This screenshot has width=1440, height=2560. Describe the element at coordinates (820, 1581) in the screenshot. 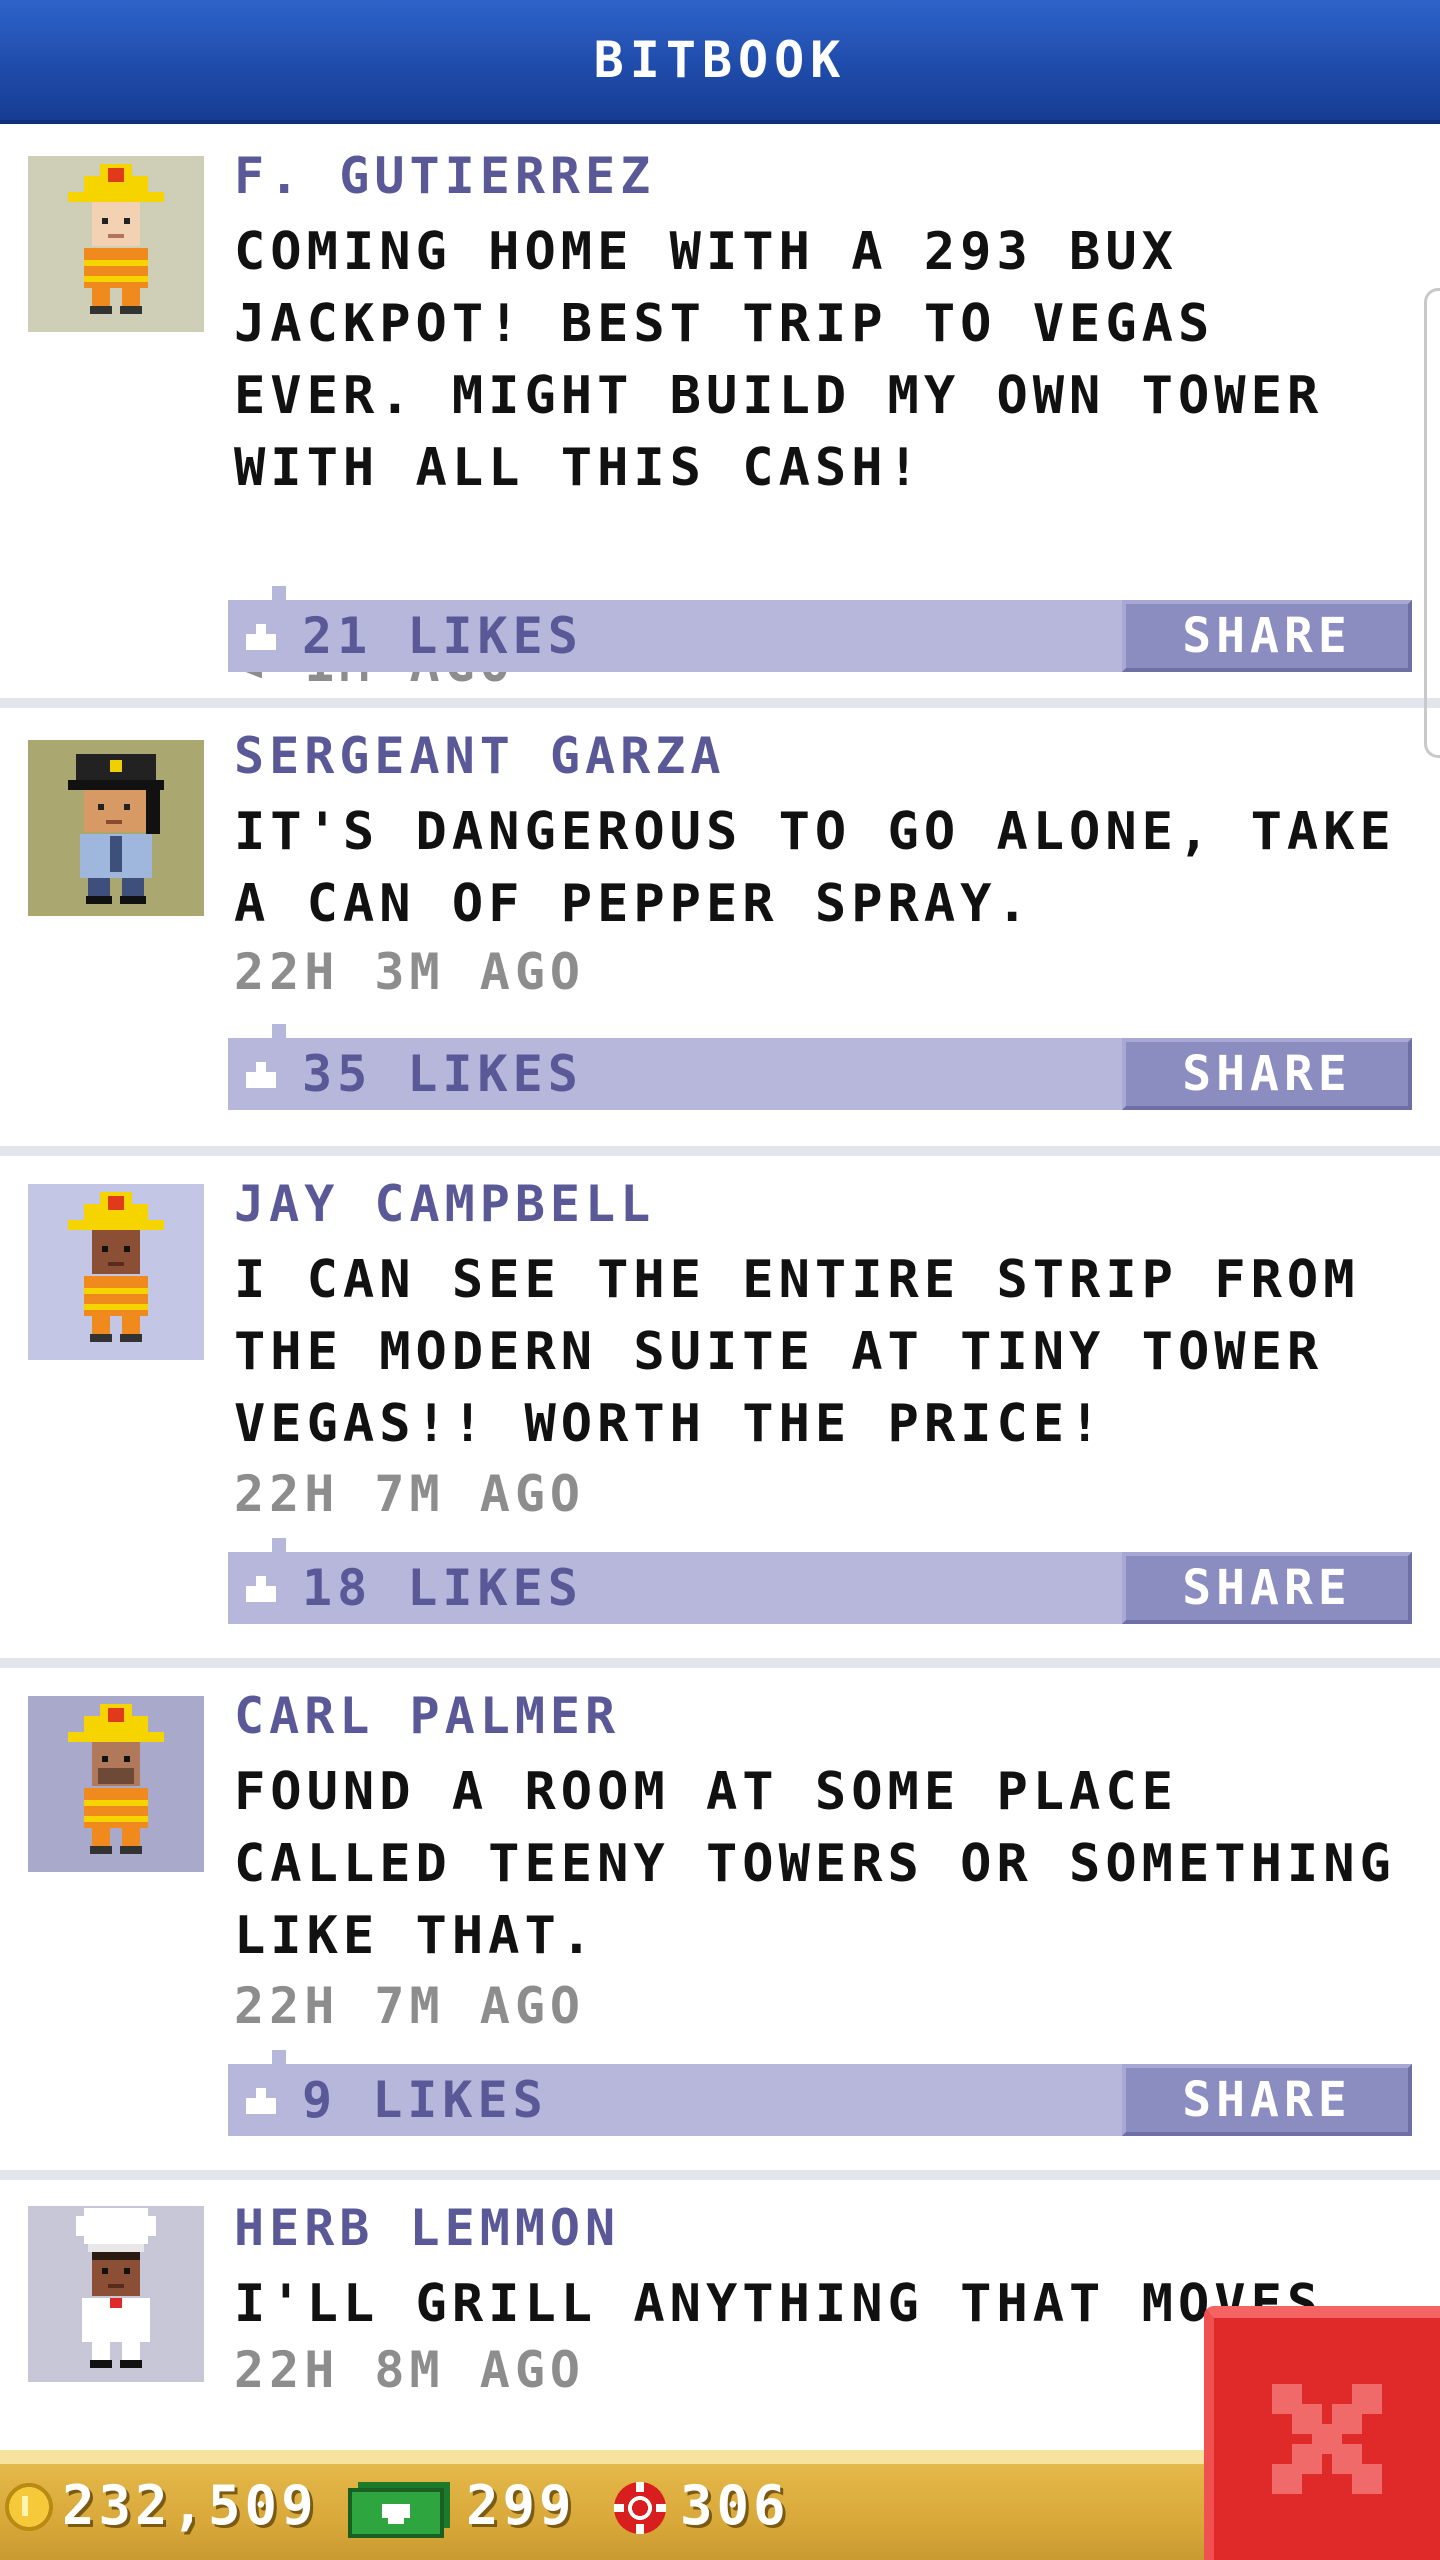

I see `like-bar: 18 LIKES SHARE` at that location.